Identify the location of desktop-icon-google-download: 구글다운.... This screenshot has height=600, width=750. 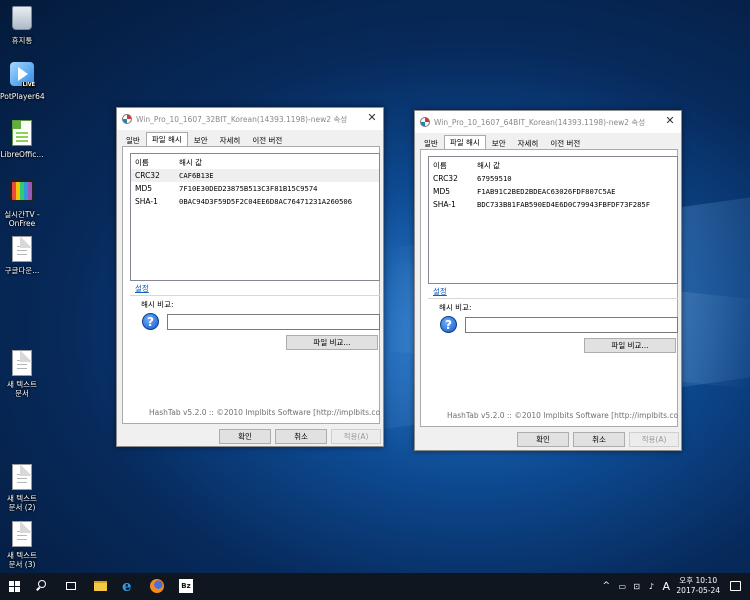
(22, 255).